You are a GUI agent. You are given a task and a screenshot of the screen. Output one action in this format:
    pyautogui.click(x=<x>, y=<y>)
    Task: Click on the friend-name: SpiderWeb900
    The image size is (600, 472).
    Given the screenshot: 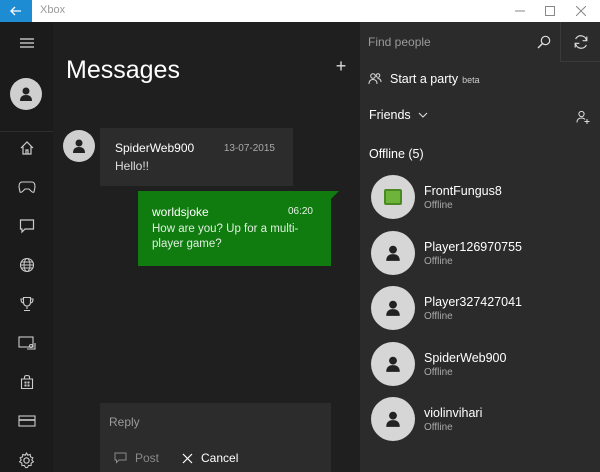 What is the action you would take?
    pyautogui.click(x=465, y=358)
    